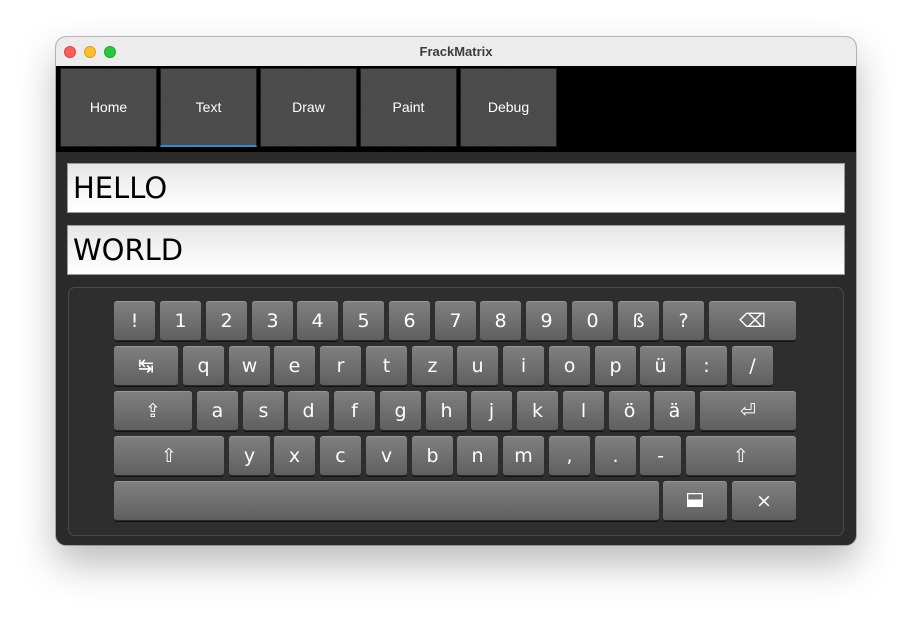 The image size is (912, 620). Describe the element at coordinates (294, 456) in the screenshot. I see `key: x` at that location.